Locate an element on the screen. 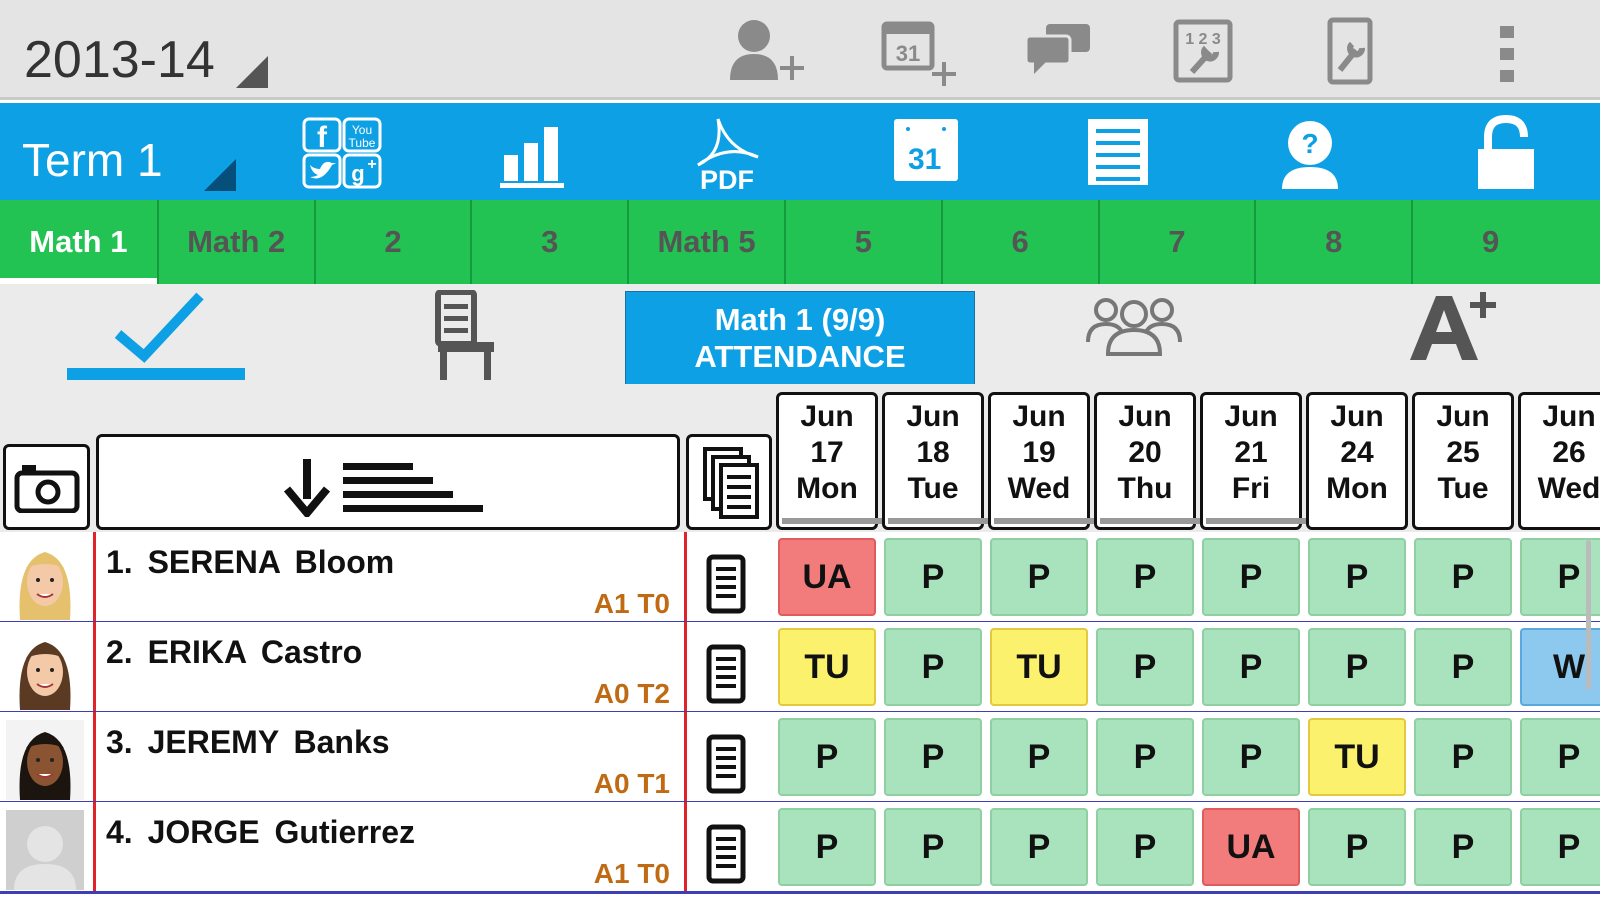  student-row: 3. JEREMY Banks A0 T1 P P P P P TU P P is located at coordinates (800, 758).